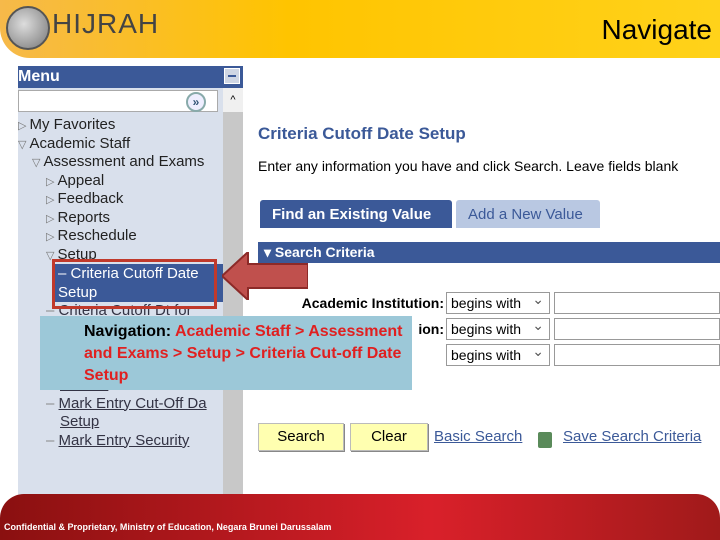 The width and height of the screenshot is (720, 540). What do you see at coordinates (489, 252) in the screenshot?
I see `search-criteria-header: ▾ Search Criteria` at bounding box center [489, 252].